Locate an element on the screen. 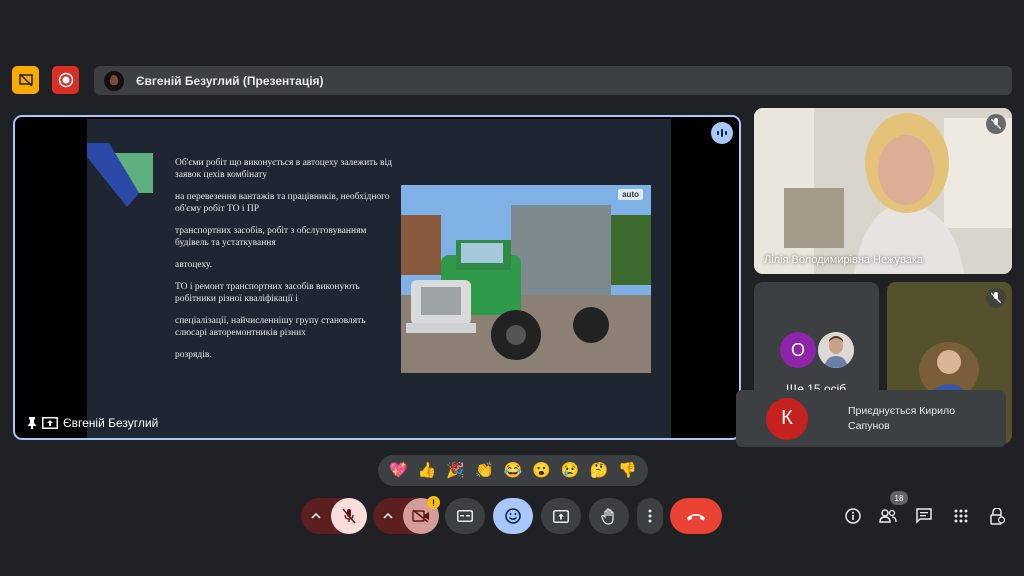 This screenshot has height=576, width=1024. lock-person-icon is located at coordinates (997, 516).